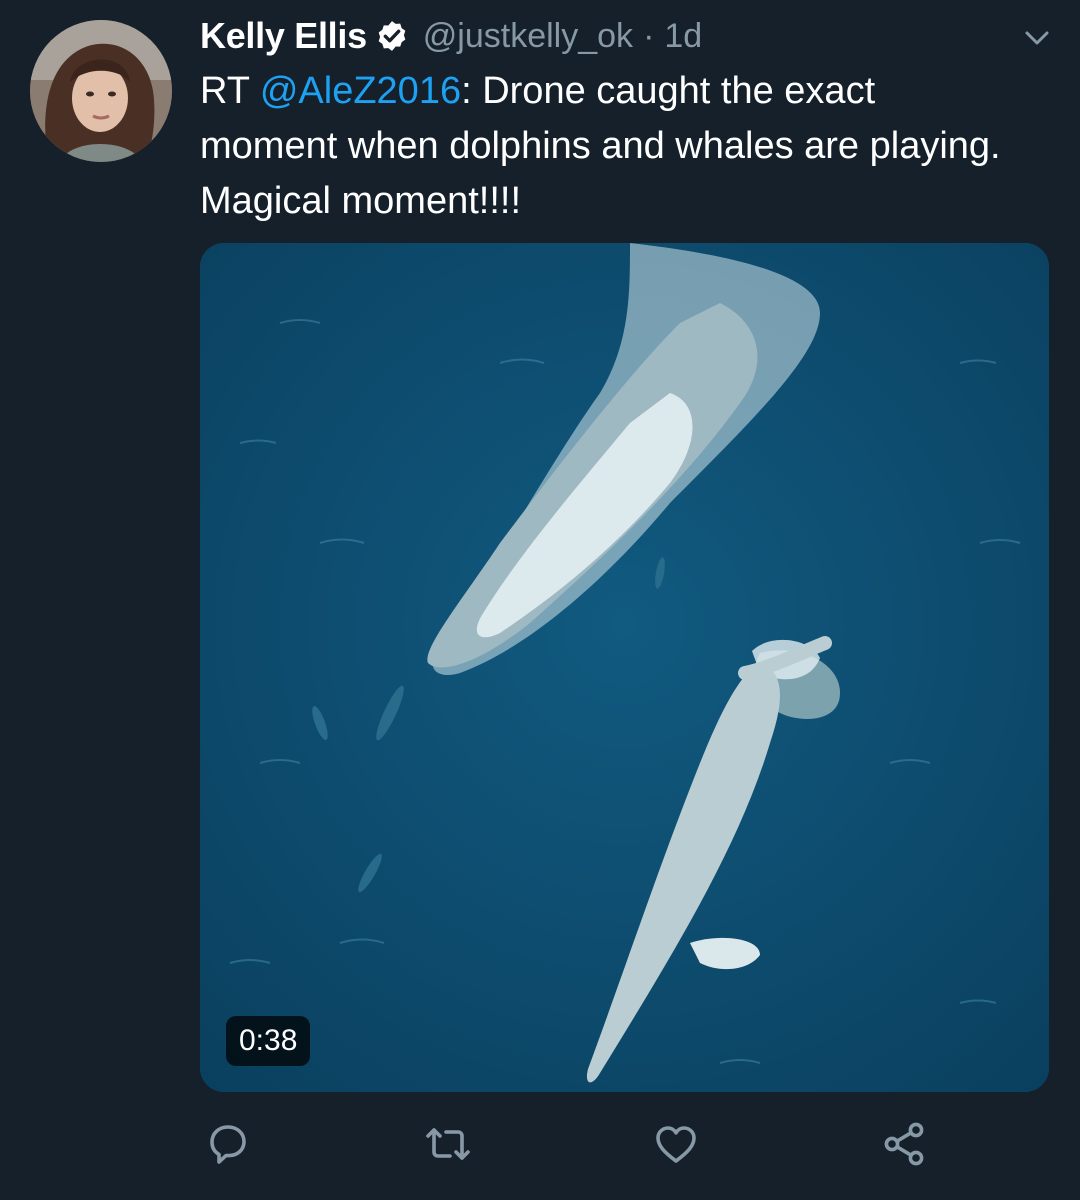 The image size is (1080, 1200). What do you see at coordinates (268, 1041) in the screenshot?
I see `video-duration: 0:38` at bounding box center [268, 1041].